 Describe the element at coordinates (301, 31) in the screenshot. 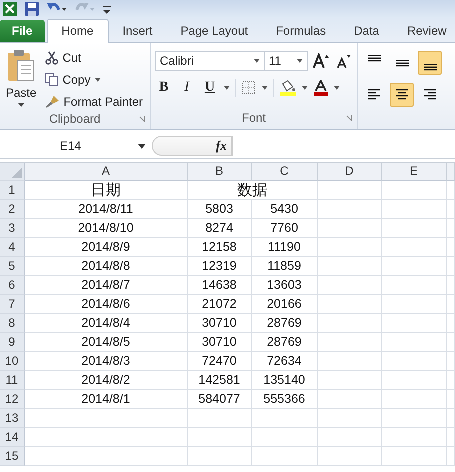

I see `ribbon-tab: Formulas` at that location.